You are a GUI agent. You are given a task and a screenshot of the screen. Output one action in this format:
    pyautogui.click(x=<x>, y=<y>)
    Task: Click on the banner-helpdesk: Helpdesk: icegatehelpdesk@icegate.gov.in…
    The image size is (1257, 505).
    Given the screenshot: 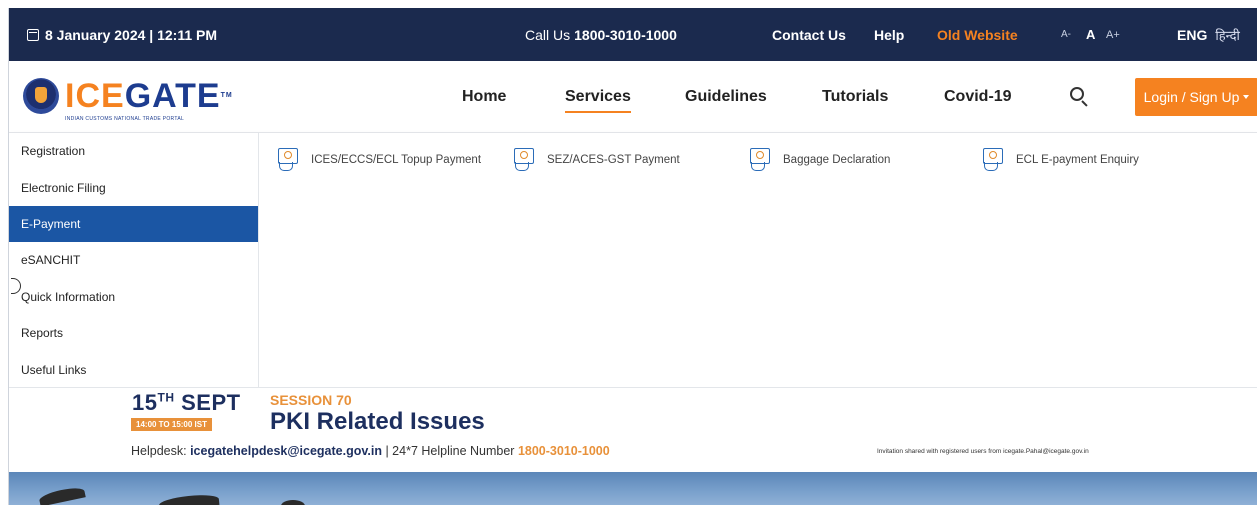 What is the action you would take?
    pyautogui.click(x=370, y=451)
    